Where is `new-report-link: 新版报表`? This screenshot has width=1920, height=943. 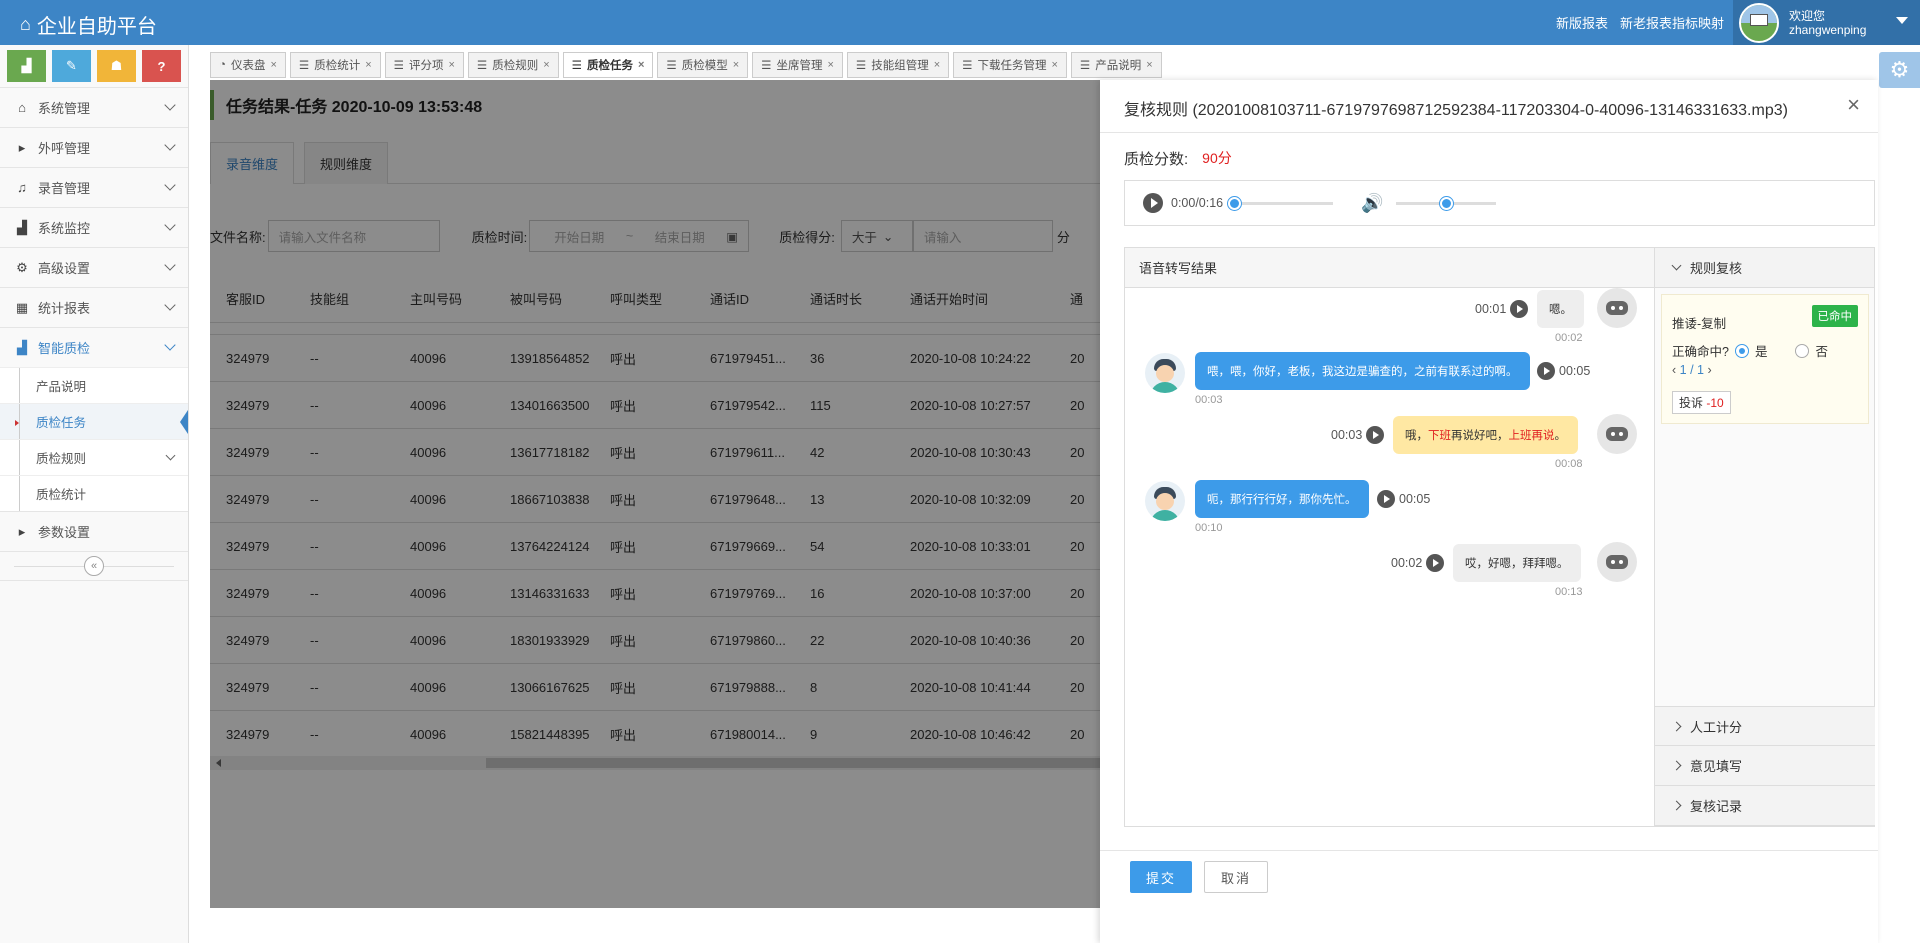
new-report-link: 新版报表 is located at coordinates (1582, 22).